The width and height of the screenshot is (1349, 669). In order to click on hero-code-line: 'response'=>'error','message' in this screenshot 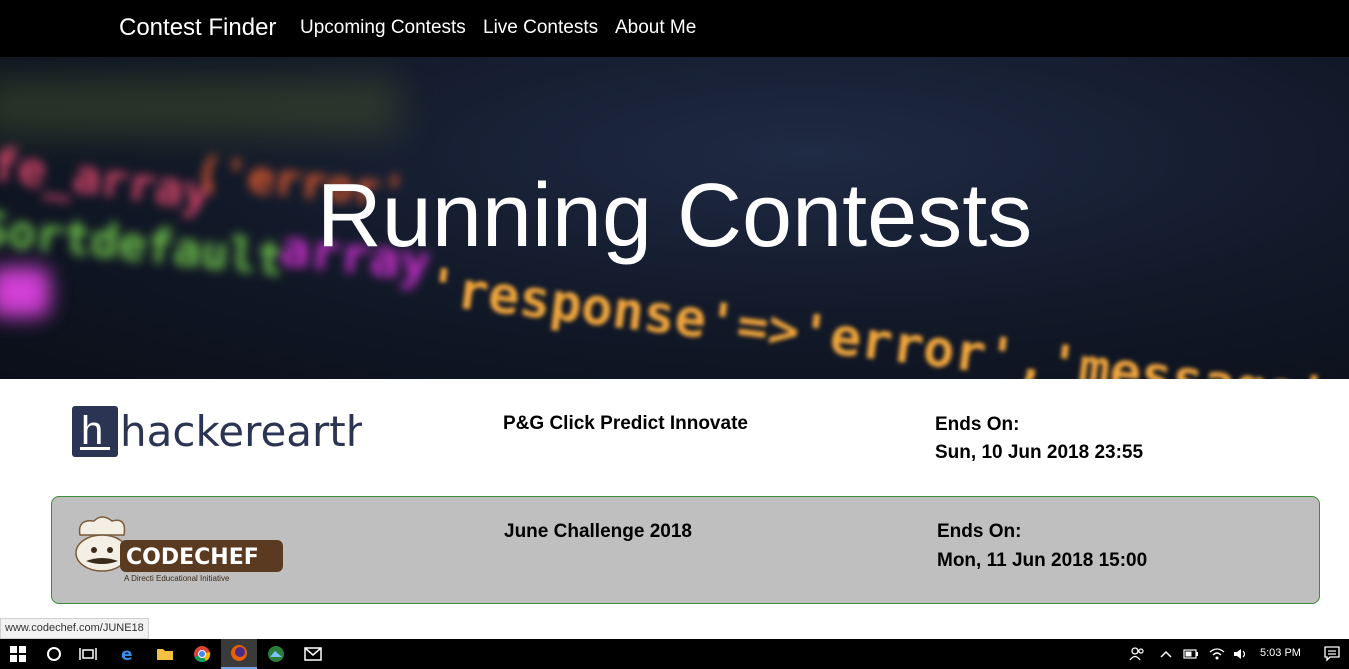, I will do `click(877, 318)`.